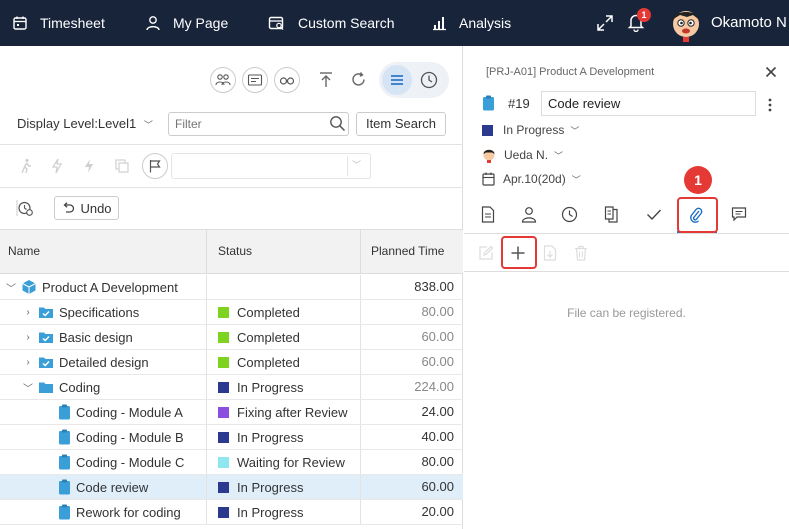 The width and height of the screenshot is (789, 529). I want to click on name-cell: Coding - Module C, so click(103, 462).